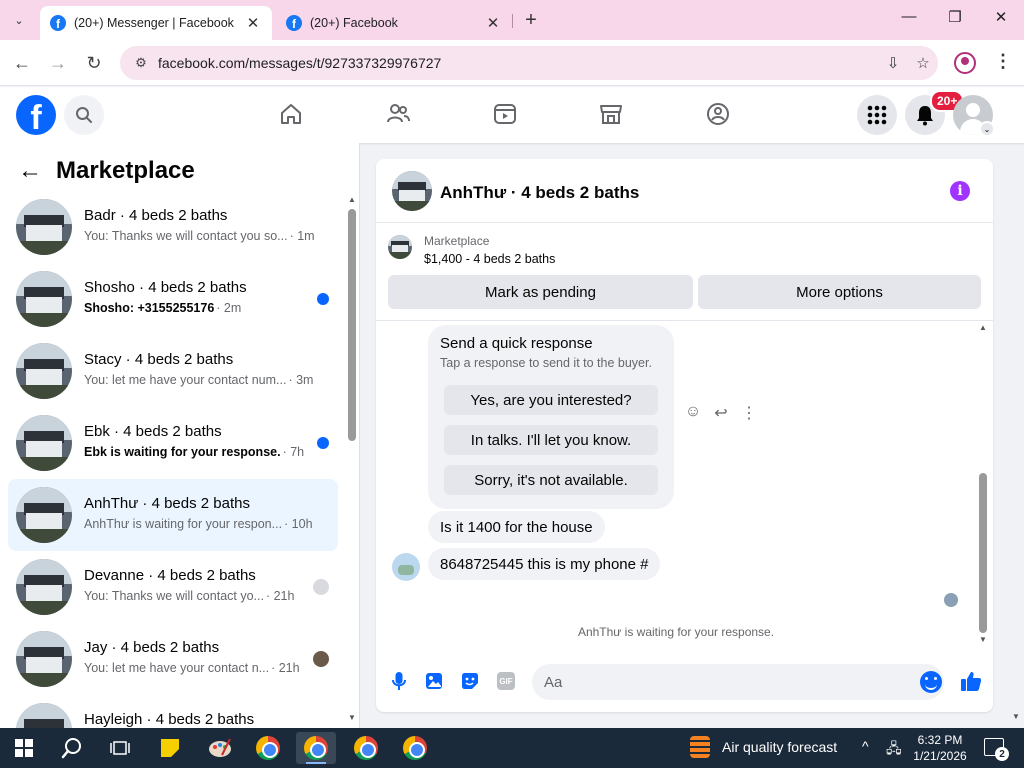 This screenshot has width=1024, height=768. I want to click on account-chevron-down-icon: ⌄, so click(987, 129).